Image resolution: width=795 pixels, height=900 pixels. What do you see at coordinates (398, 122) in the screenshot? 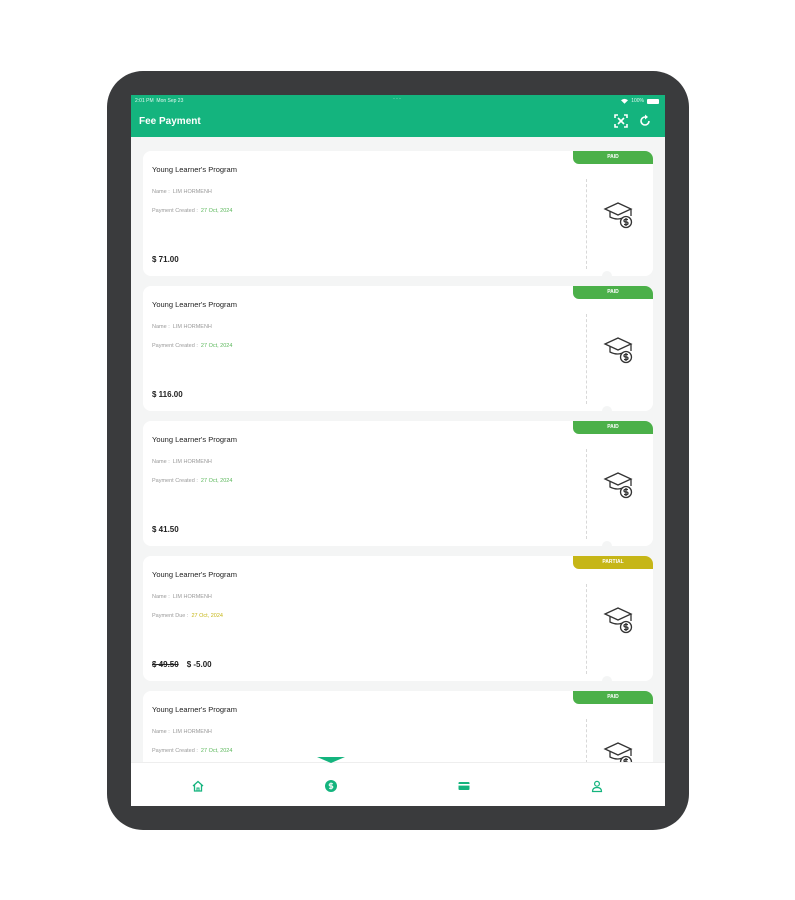
I see `app-bar: Fee Payment` at bounding box center [398, 122].